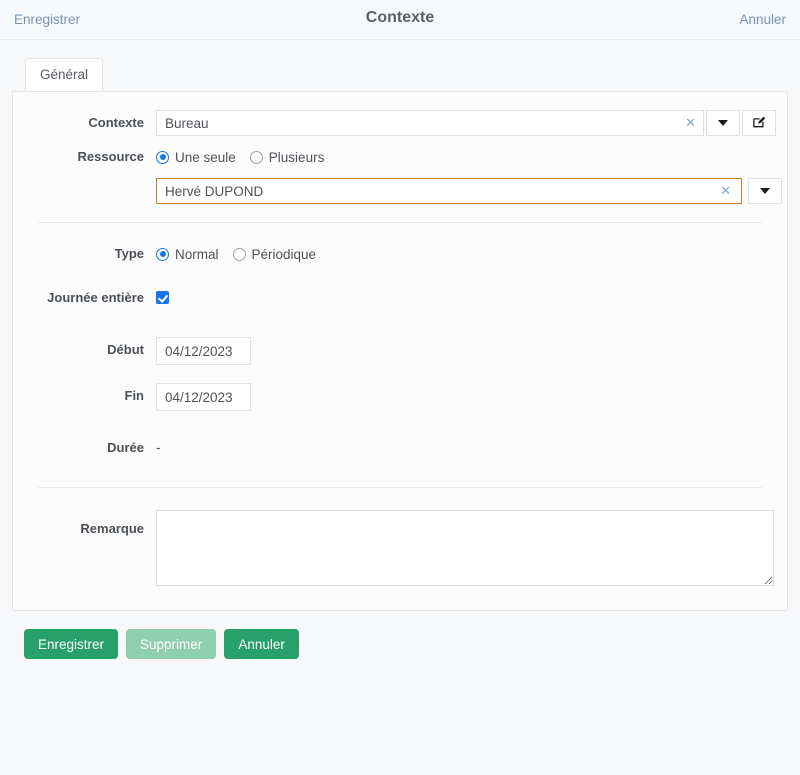  I want to click on radio-ressource-plusieurs: Plusieurs, so click(287, 157).